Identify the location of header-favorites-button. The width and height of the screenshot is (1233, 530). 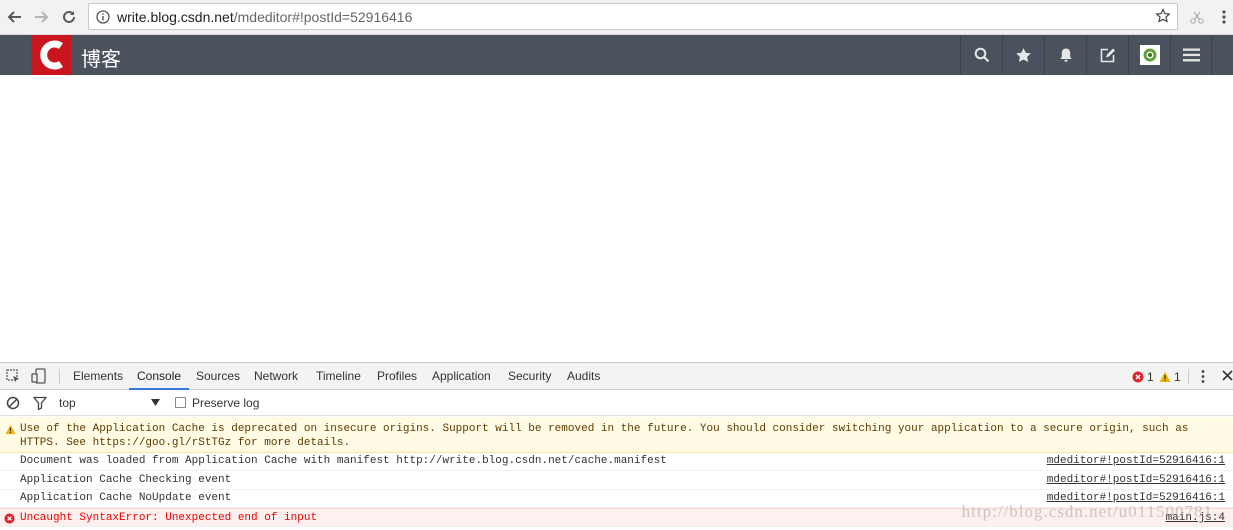
(1023, 55).